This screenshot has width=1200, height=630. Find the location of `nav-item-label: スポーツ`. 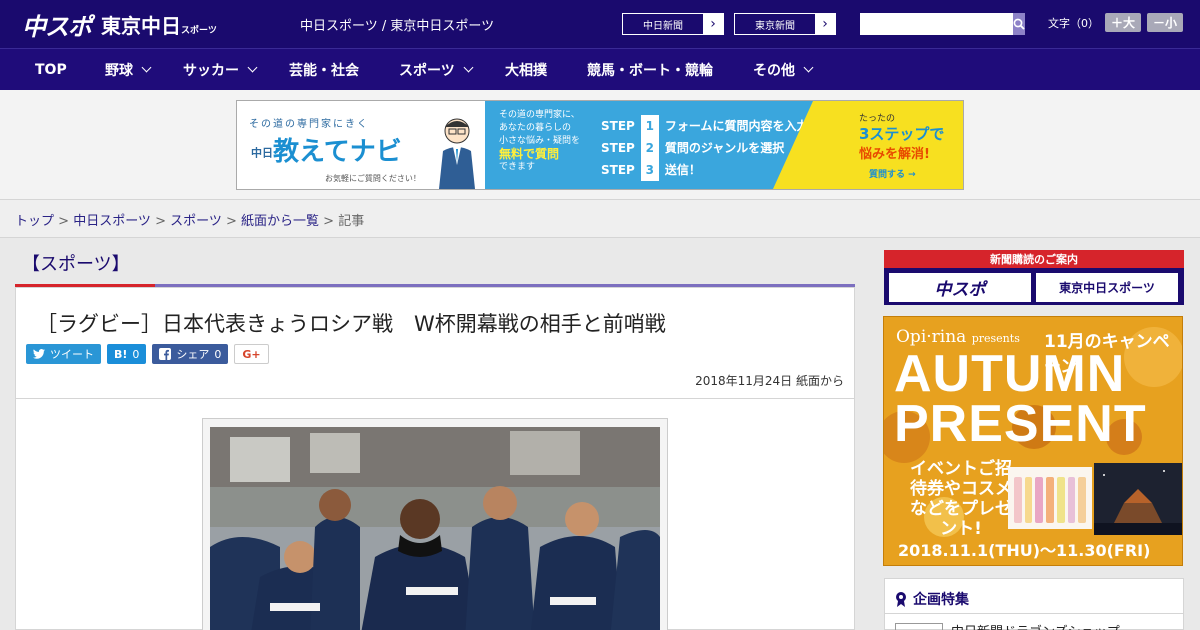

nav-item-label: スポーツ is located at coordinates (427, 70).